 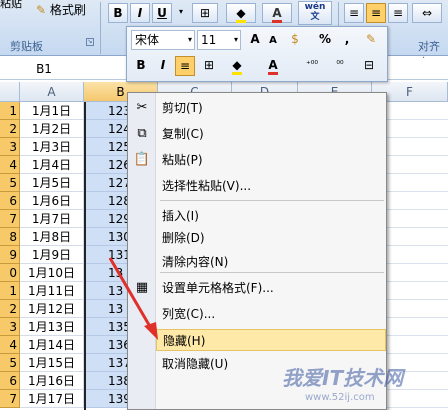 I want to click on fill-color-button: ◆, so click(x=241, y=13).